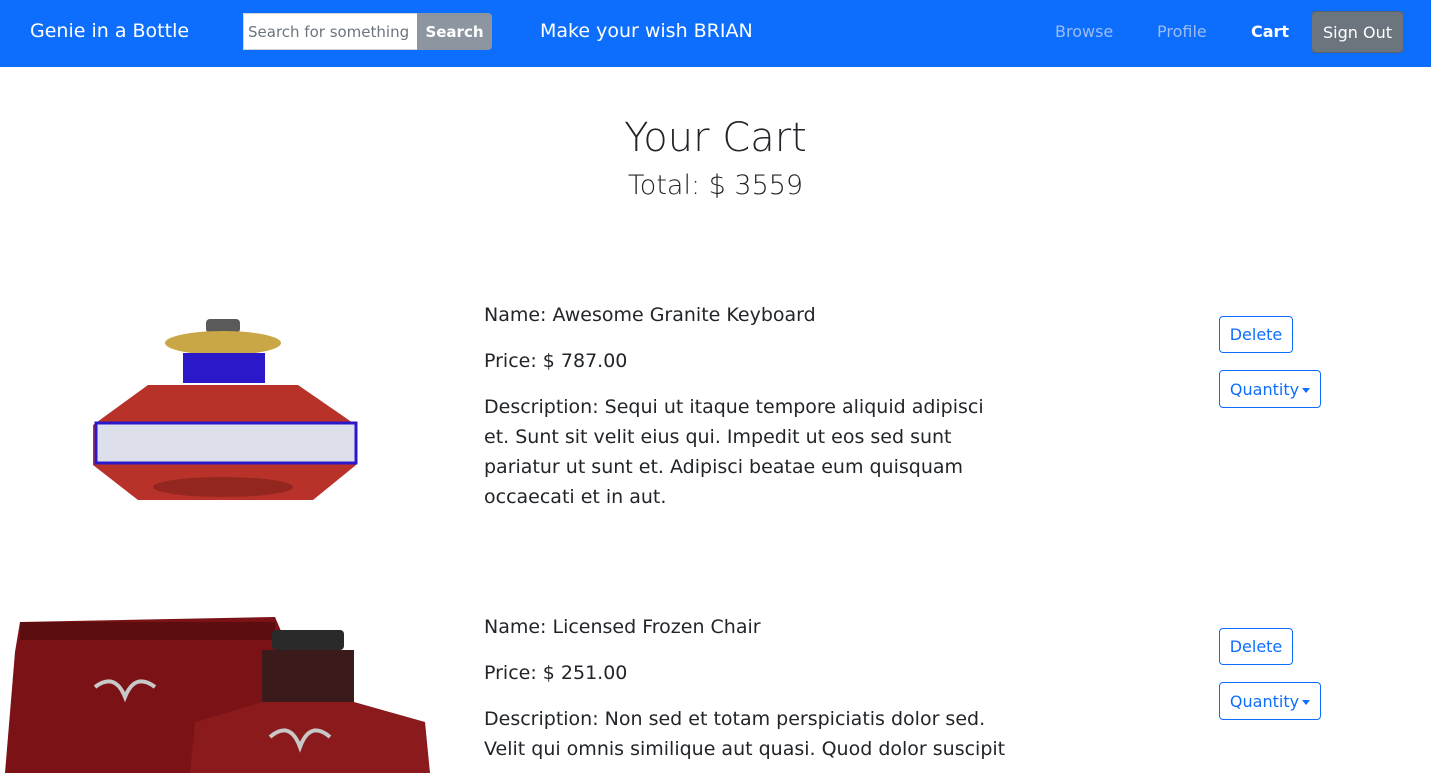  What do you see at coordinates (225, 409) in the screenshot?
I see `product-image-liquor-bottle` at bounding box center [225, 409].